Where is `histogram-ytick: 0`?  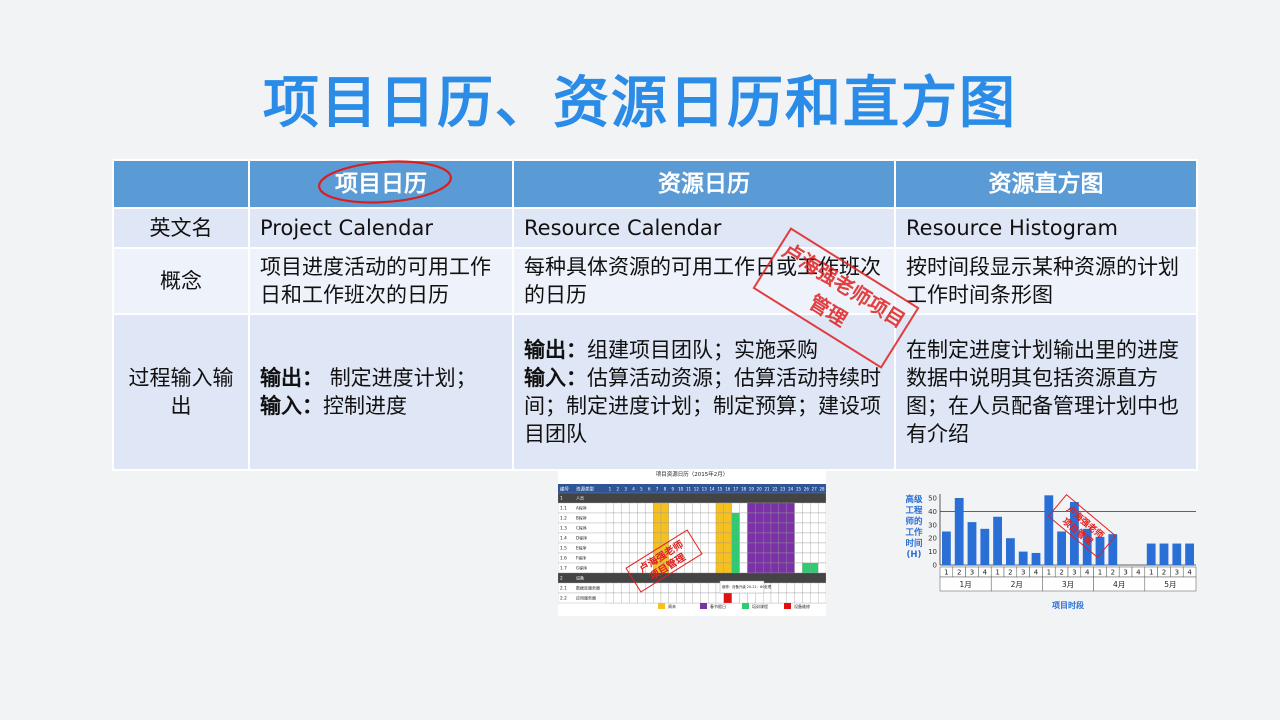 histogram-ytick: 0 is located at coordinates (935, 566).